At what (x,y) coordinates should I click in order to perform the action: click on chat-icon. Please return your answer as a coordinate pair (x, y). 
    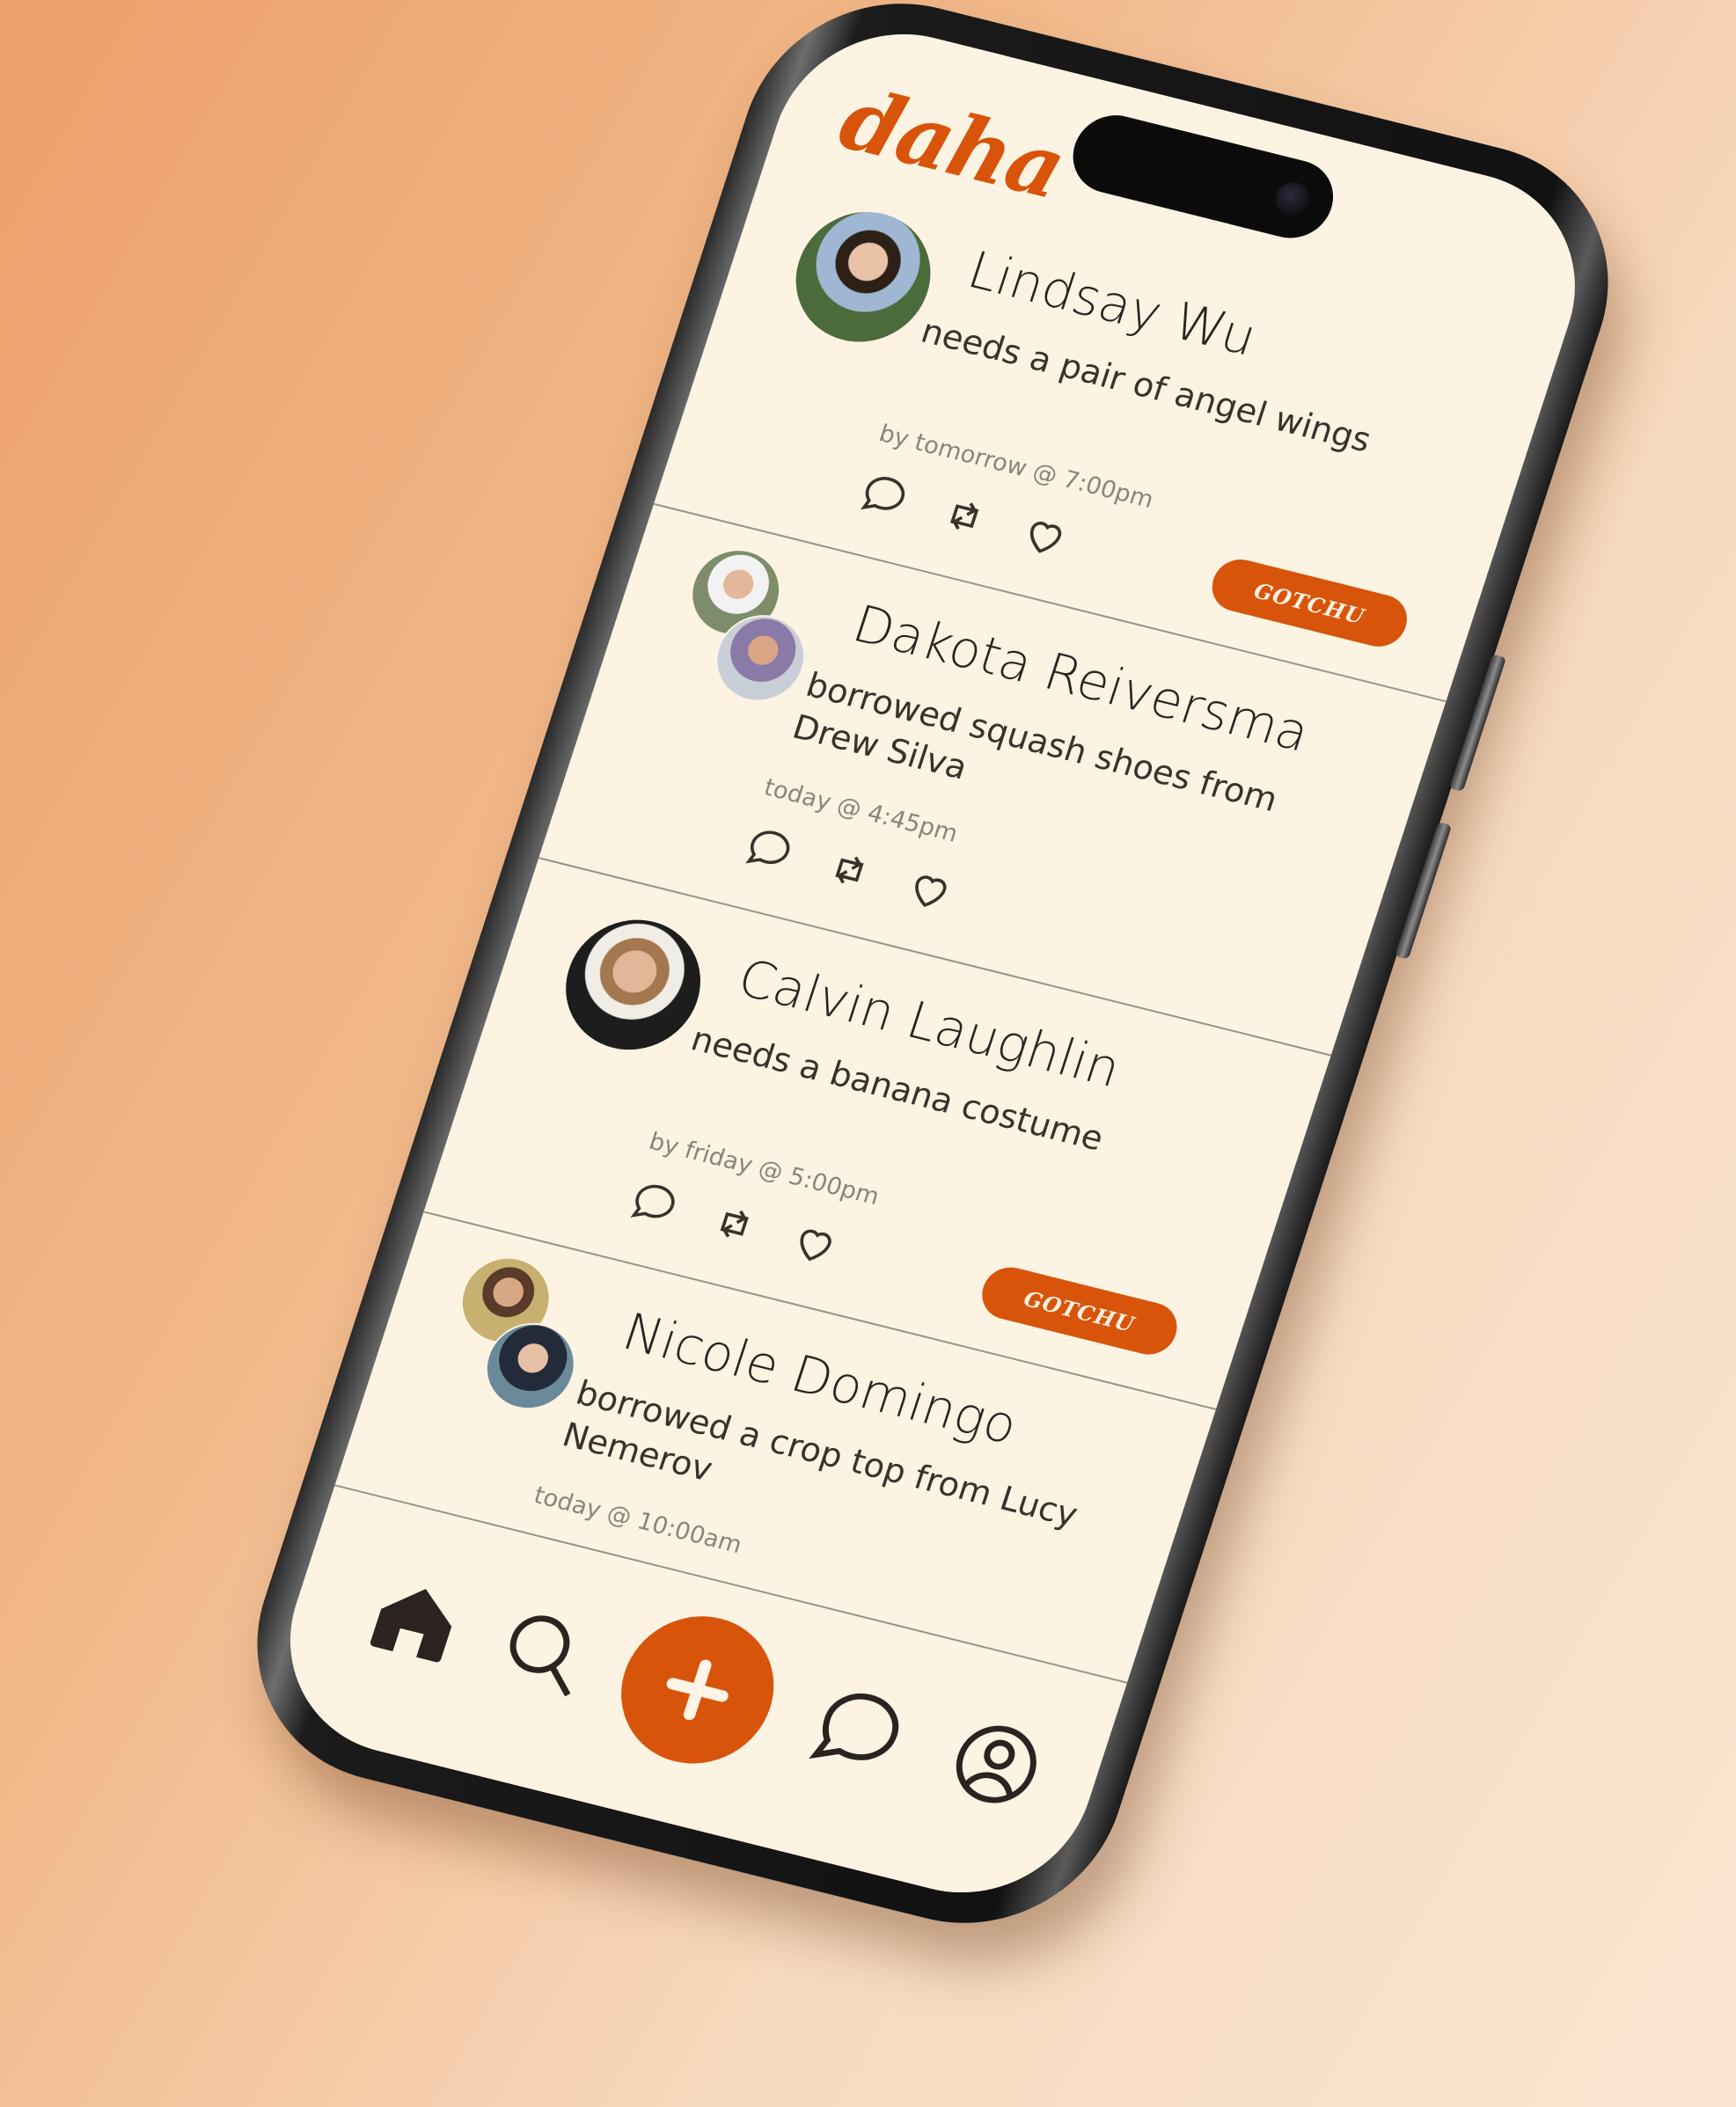
    Looking at the image, I should click on (860, 1730).